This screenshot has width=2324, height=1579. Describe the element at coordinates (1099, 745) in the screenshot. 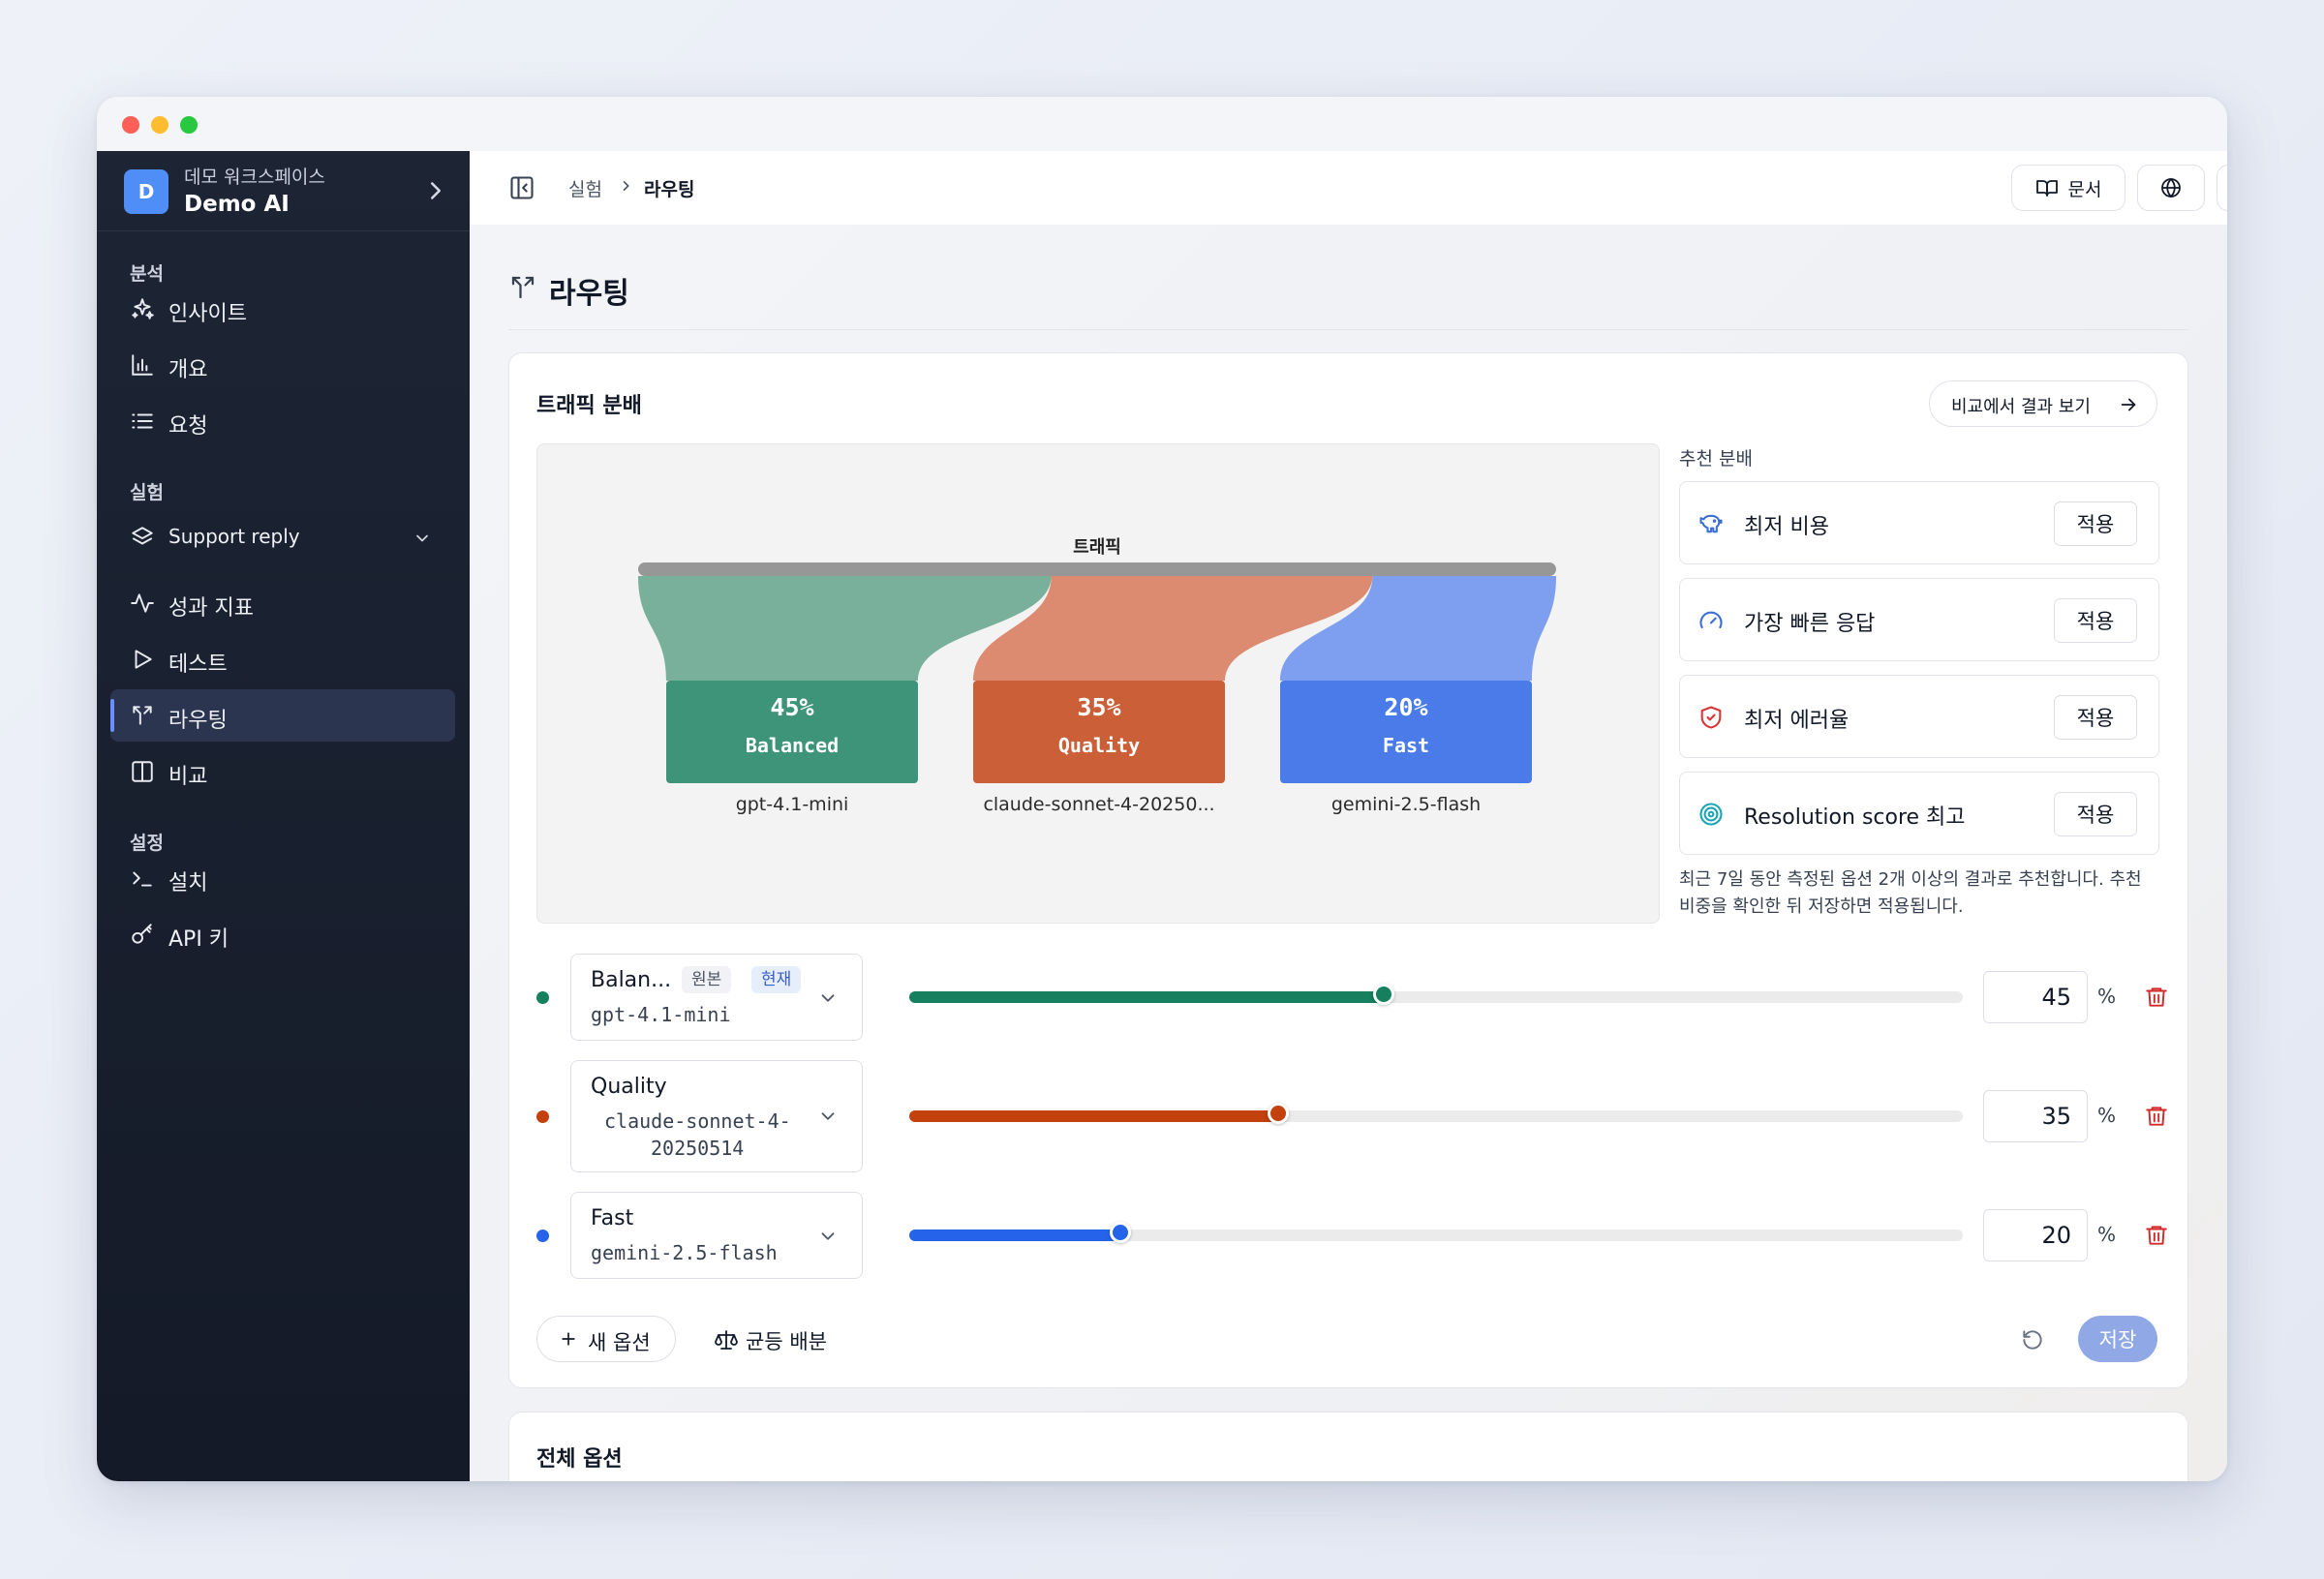

I see `sankey-node-name: Quality` at that location.